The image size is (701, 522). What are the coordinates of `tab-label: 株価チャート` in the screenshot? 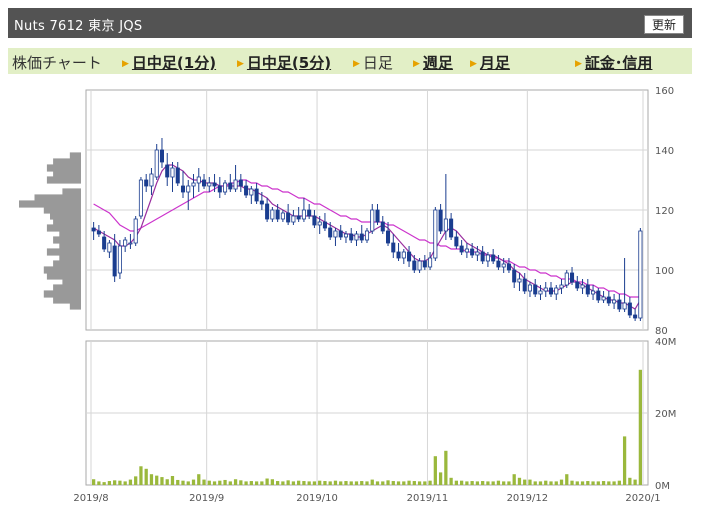 It's located at (57, 63).